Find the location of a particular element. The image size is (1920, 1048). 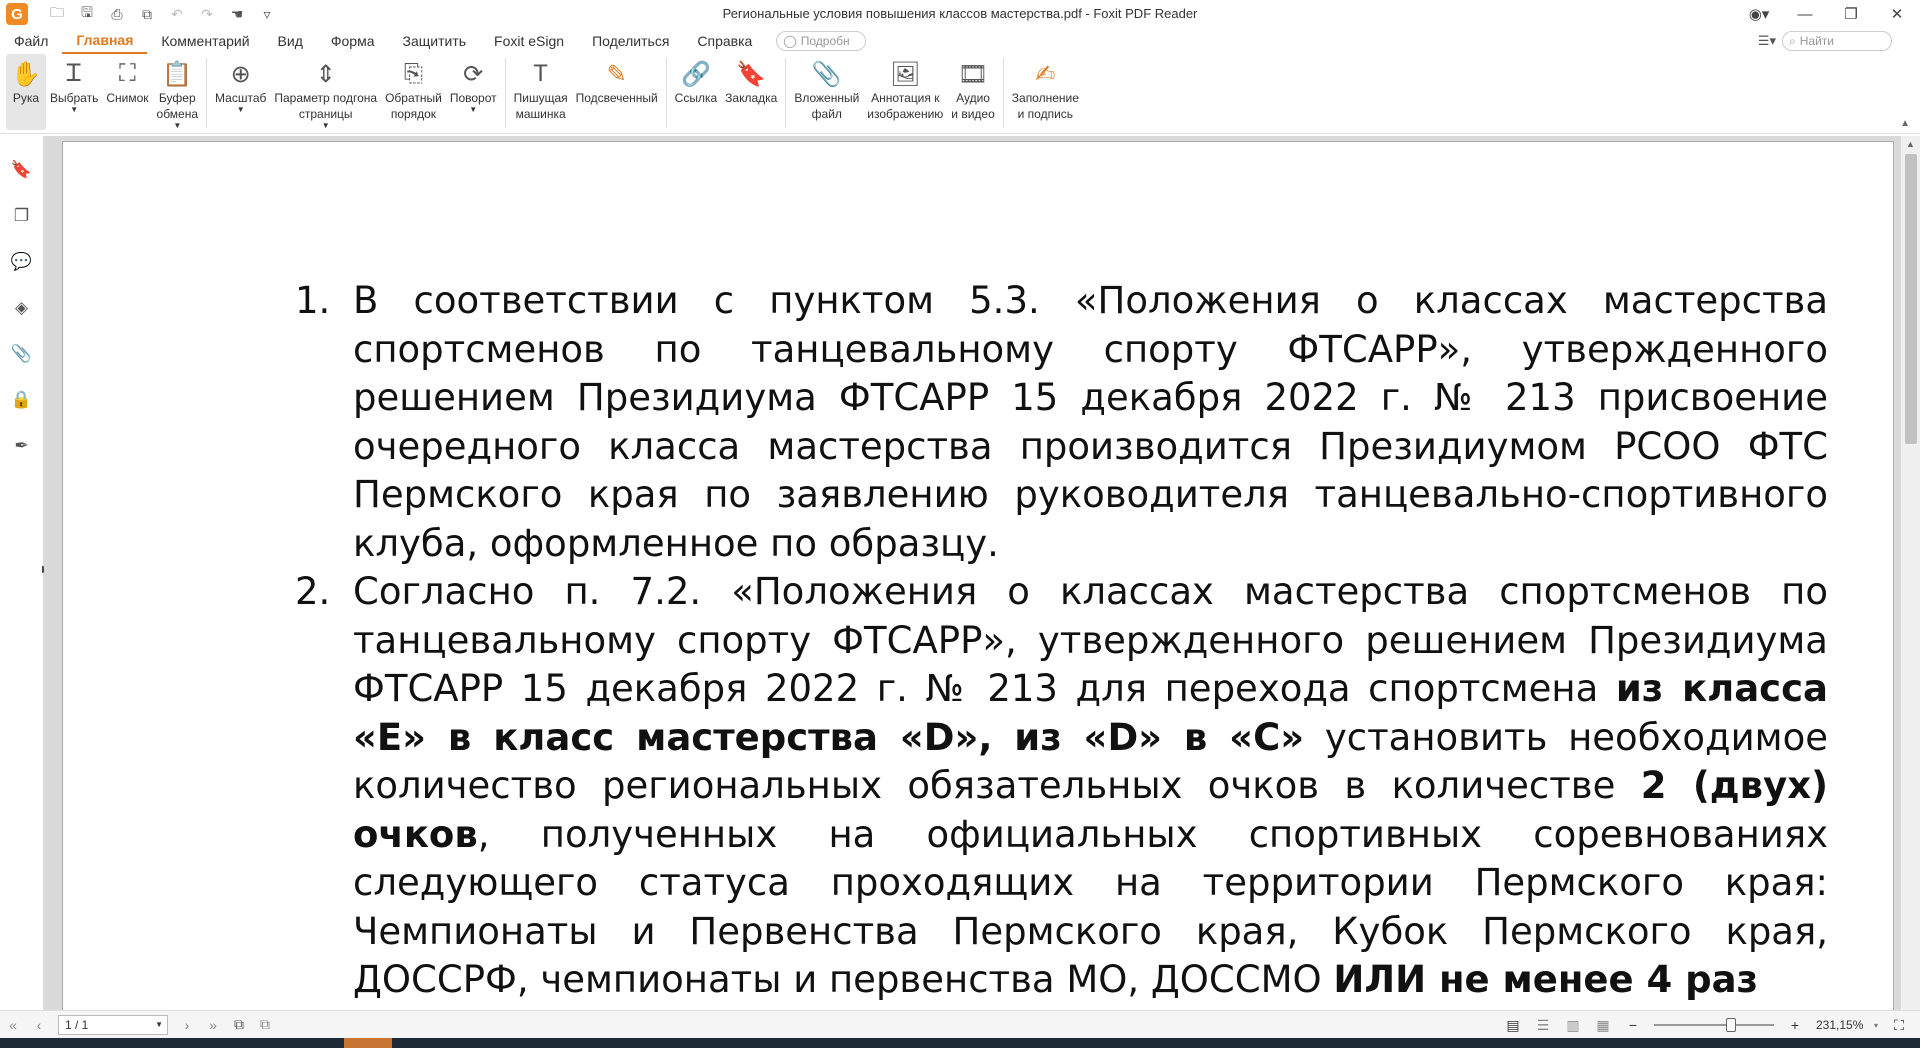

menu-tab: Поделиться is located at coordinates (630, 41).